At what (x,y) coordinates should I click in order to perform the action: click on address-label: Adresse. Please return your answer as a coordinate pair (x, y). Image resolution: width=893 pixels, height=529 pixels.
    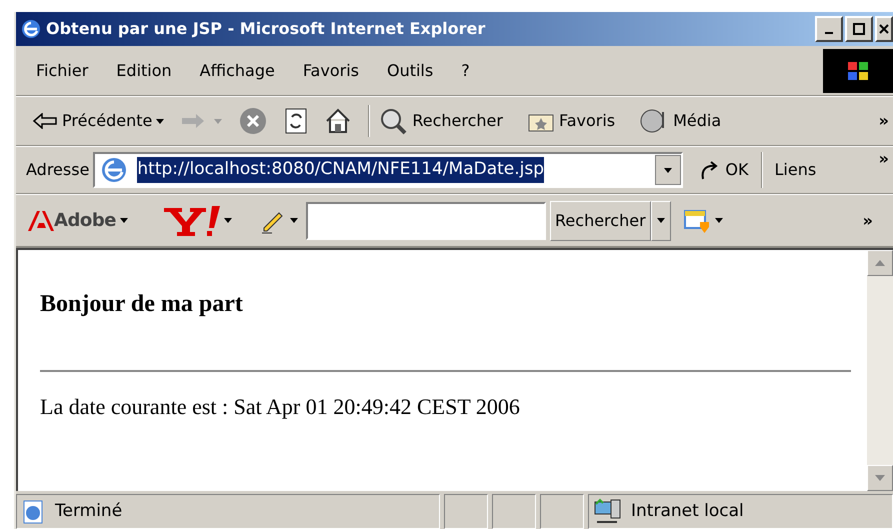
    Looking at the image, I should click on (58, 170).